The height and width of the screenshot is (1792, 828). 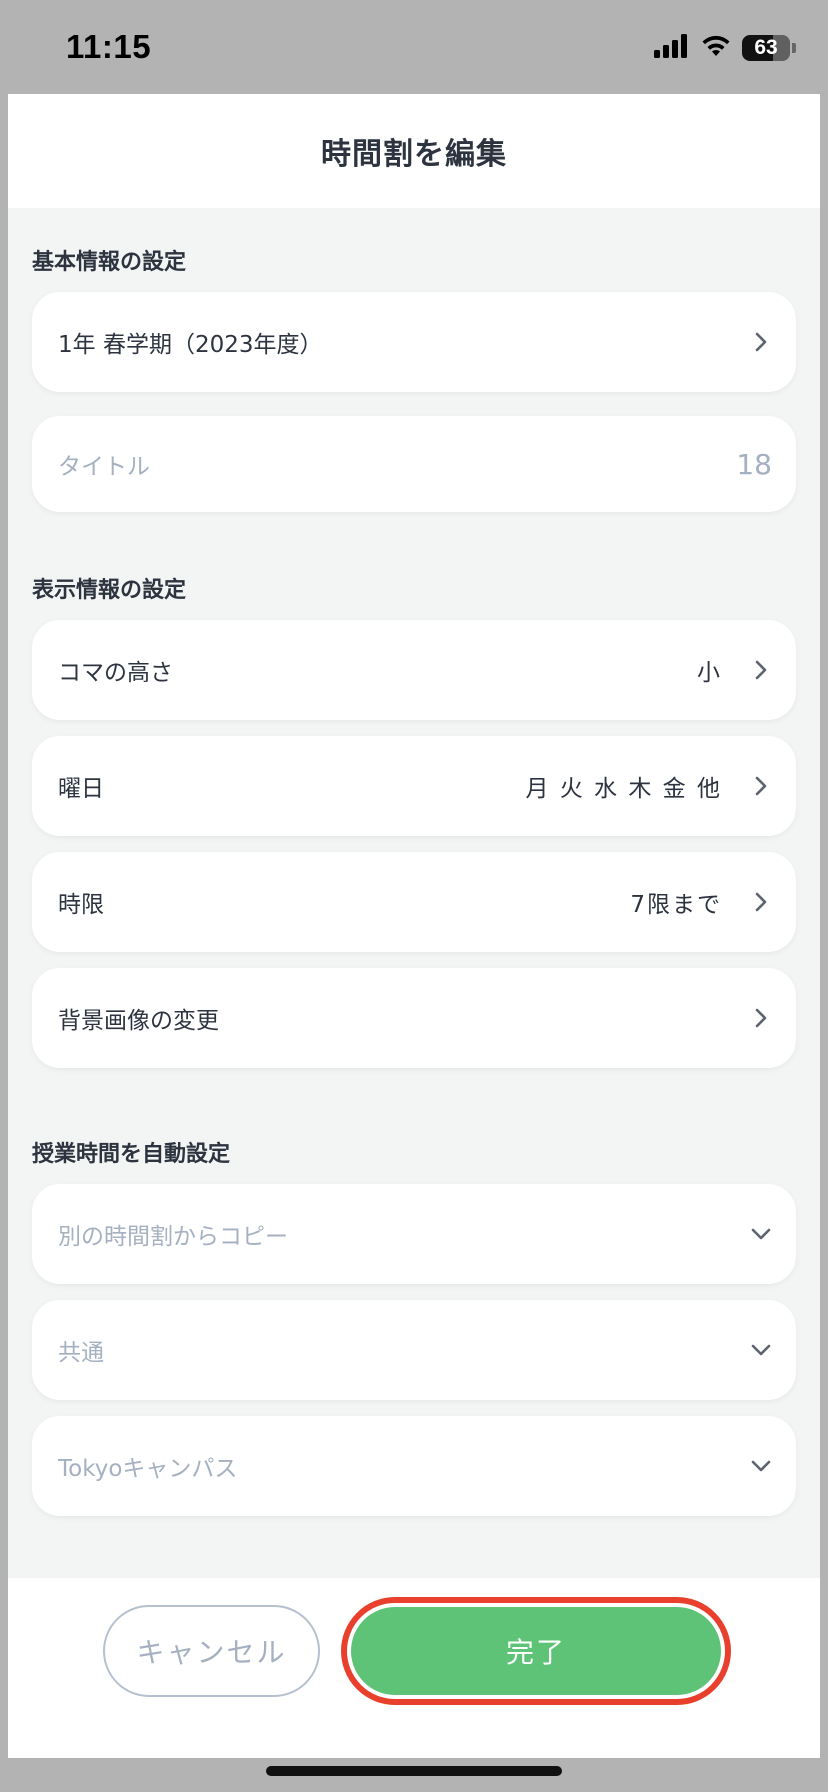 What do you see at coordinates (414, 342) in the screenshot?
I see `term-select-row: 1年 春学期（2023年度）` at bounding box center [414, 342].